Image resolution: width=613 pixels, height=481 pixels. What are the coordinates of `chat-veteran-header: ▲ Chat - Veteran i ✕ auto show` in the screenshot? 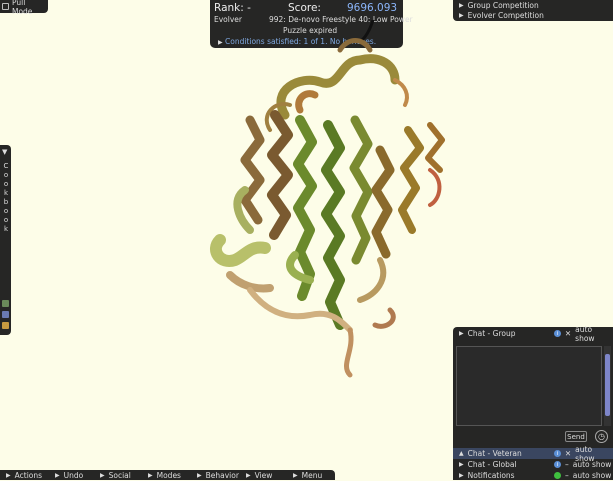 It's located at (533, 454).